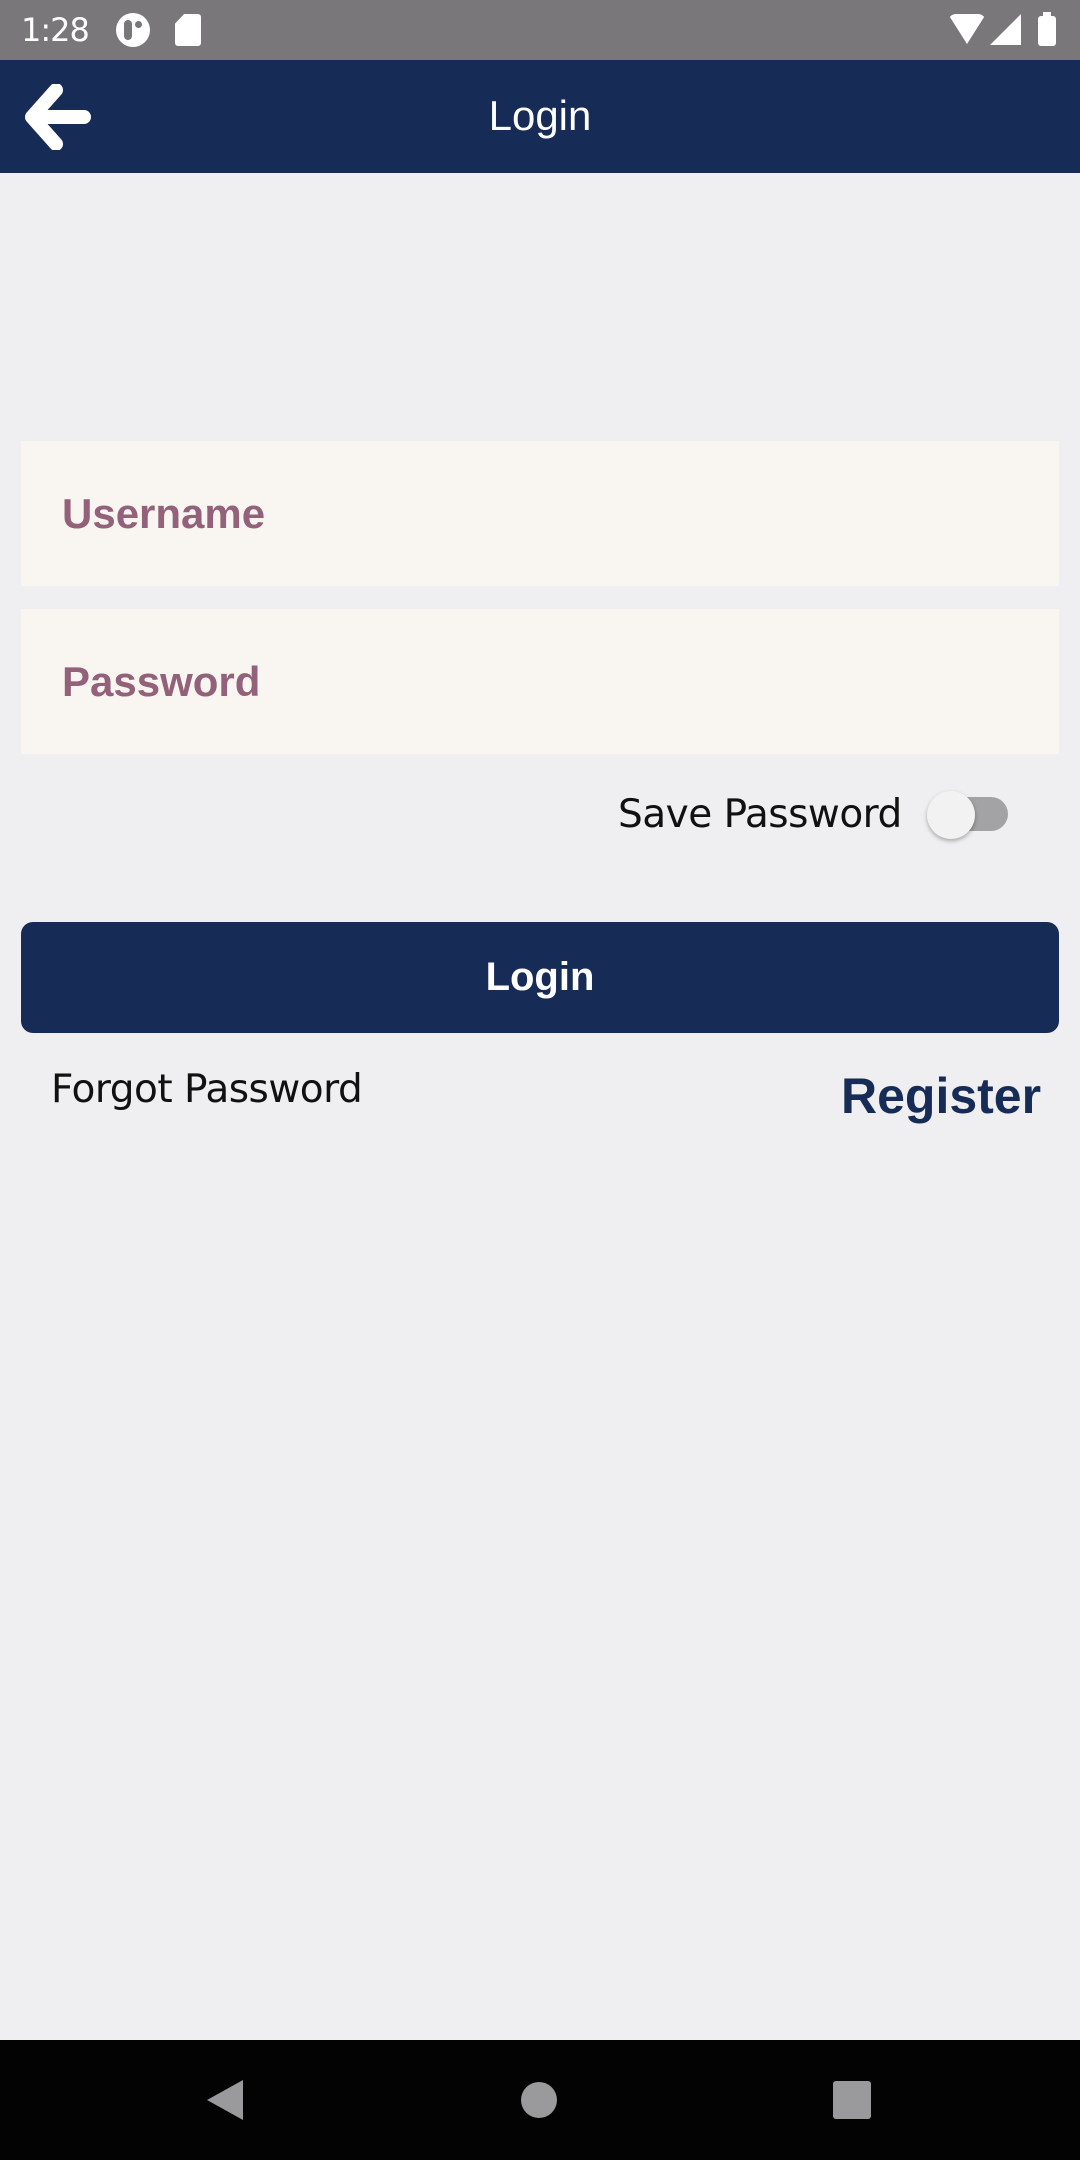 The width and height of the screenshot is (1080, 2160). I want to click on system-nav-bar, so click(540, 2100).